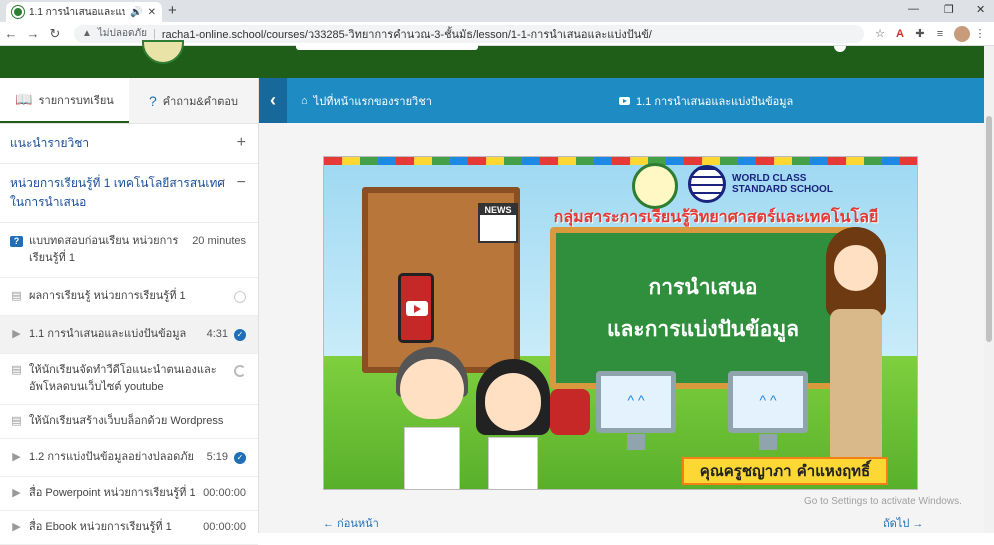 This screenshot has height=545, width=994. What do you see at coordinates (372, 101) in the screenshot?
I see `course-home-label: ไปที่หน้าแรกของรายวิชา` at bounding box center [372, 101].